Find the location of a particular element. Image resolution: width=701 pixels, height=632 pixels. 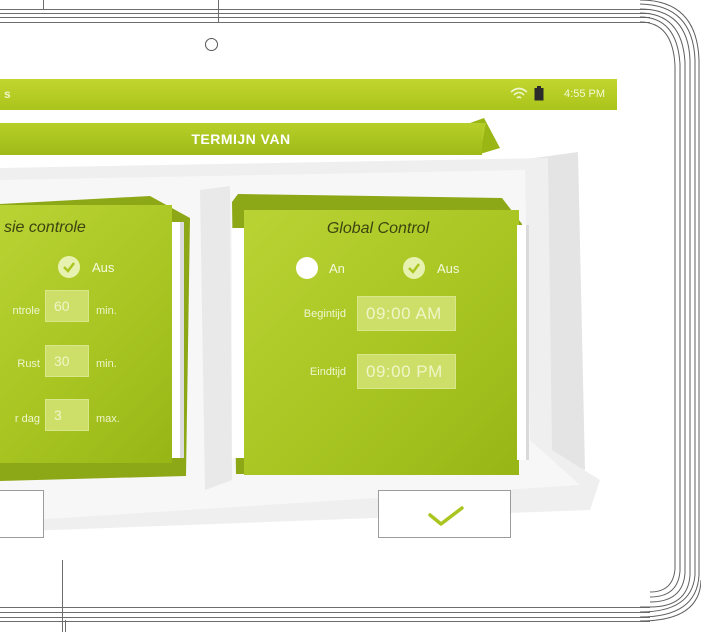

battery-icon is located at coordinates (539, 93).